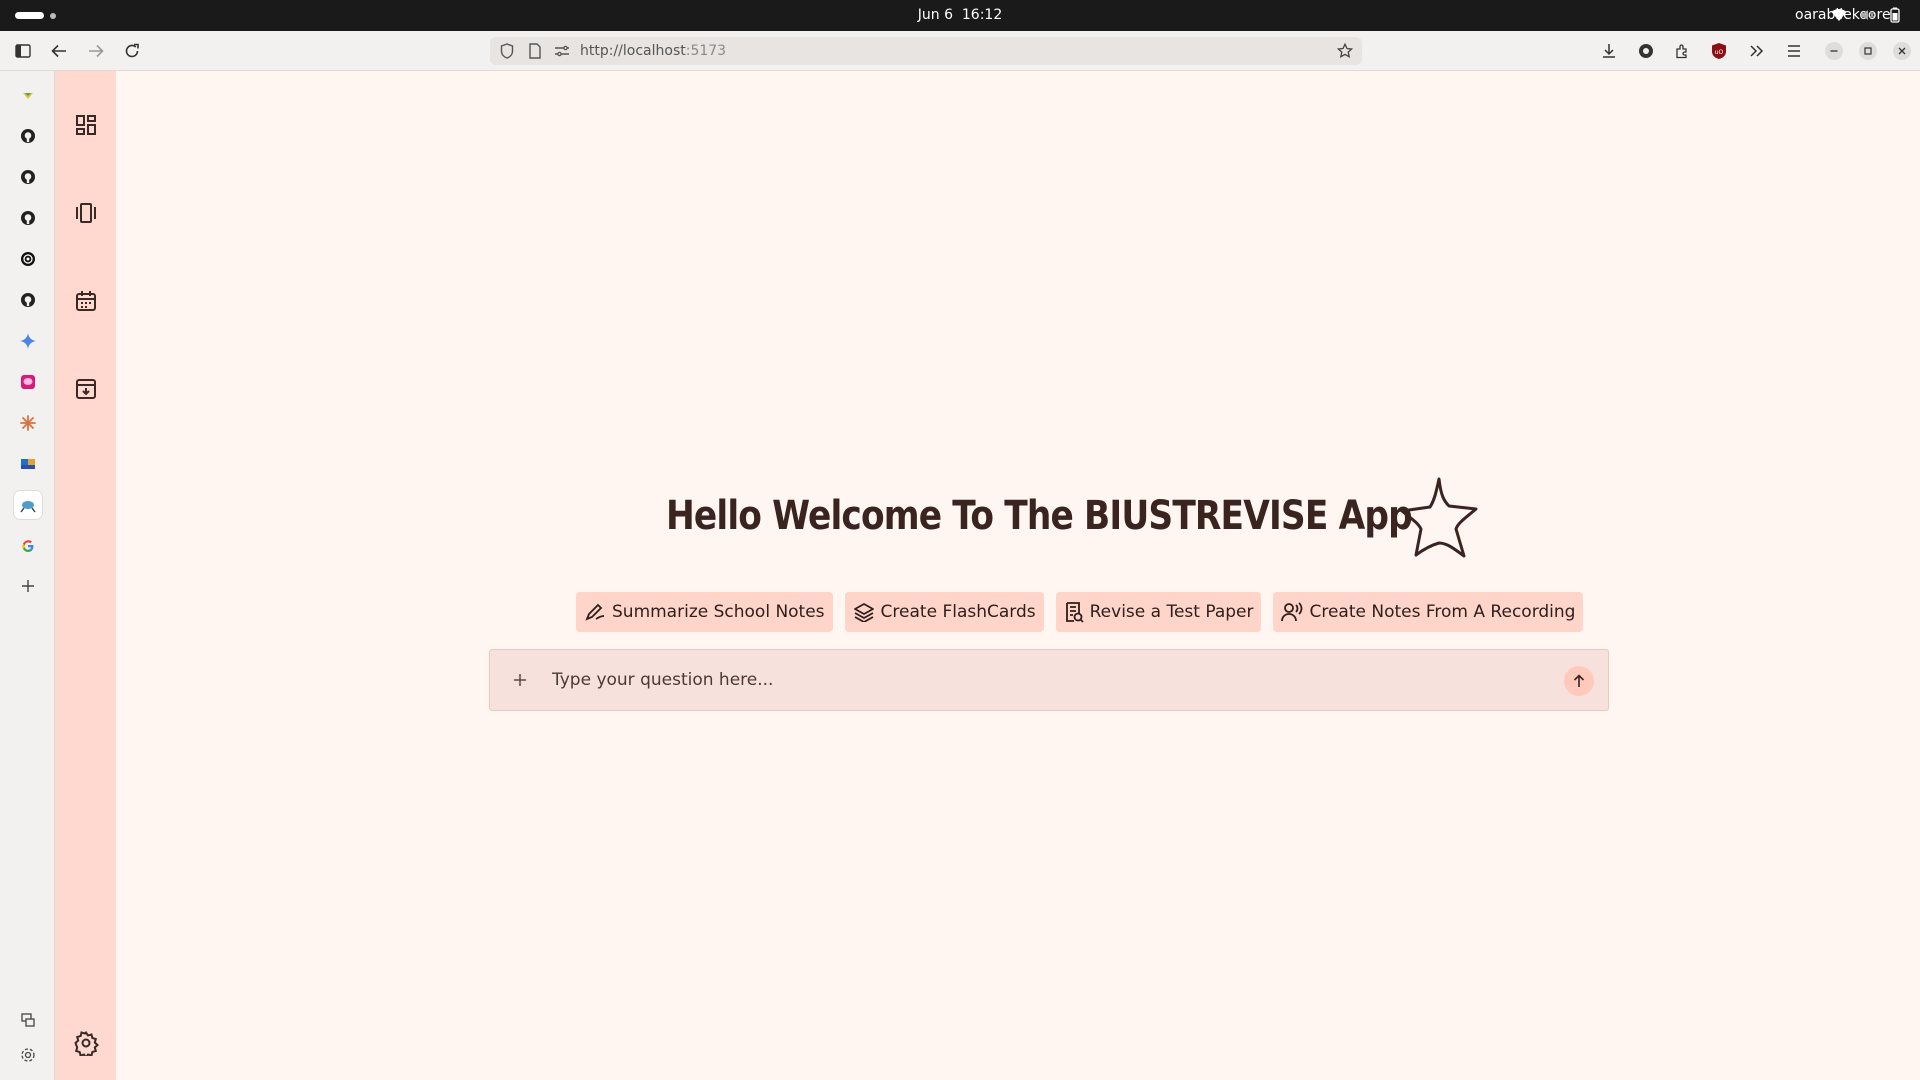 The width and height of the screenshot is (1920, 1080). What do you see at coordinates (28, 1055) in the screenshot?
I see `sidebar-settings-icon` at bounding box center [28, 1055].